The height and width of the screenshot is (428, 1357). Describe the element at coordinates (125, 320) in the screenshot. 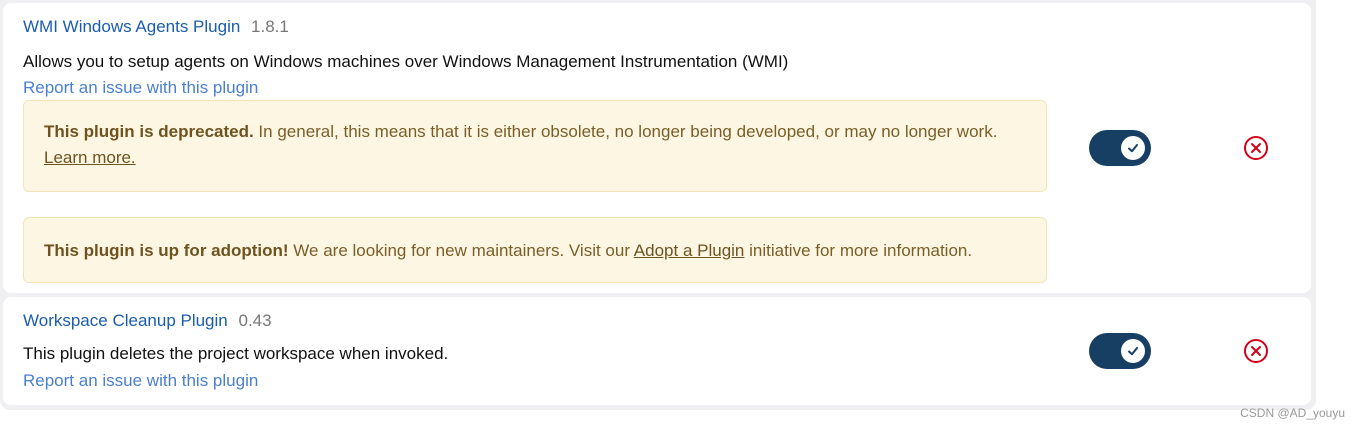

I see `plugin-name-link: Workspace Cleanup Plugin` at that location.